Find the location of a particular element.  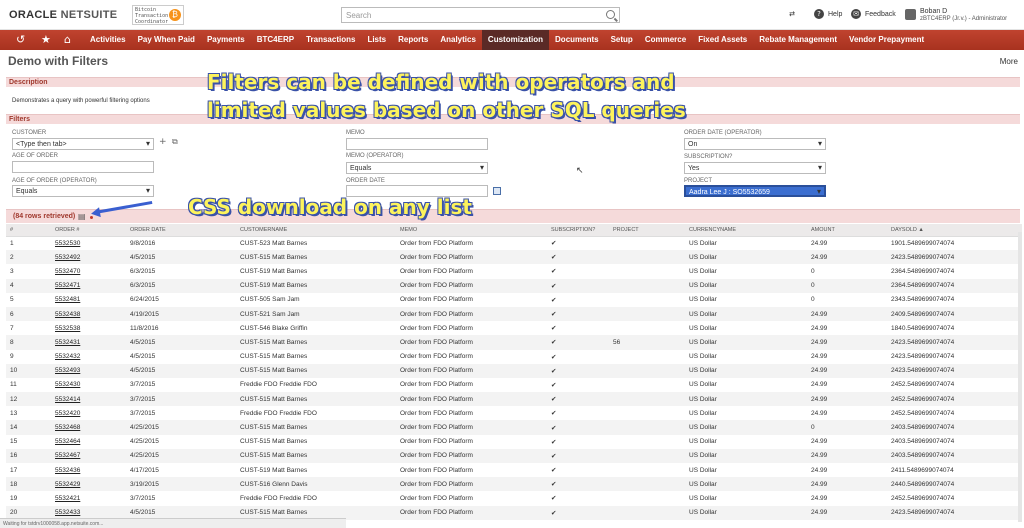

order-number-link: 5532538 is located at coordinates (88, 328).